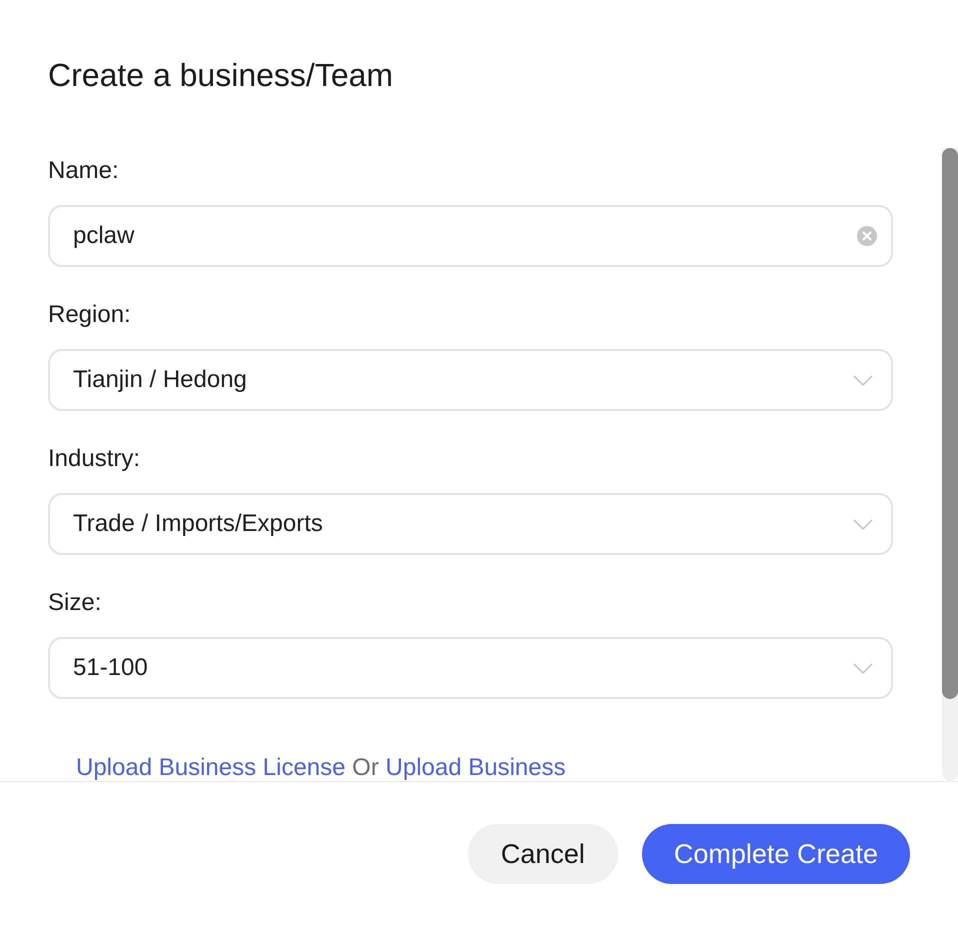 Image resolution: width=958 pixels, height=932 pixels. I want to click on submit-button: Complete Create, so click(776, 854).